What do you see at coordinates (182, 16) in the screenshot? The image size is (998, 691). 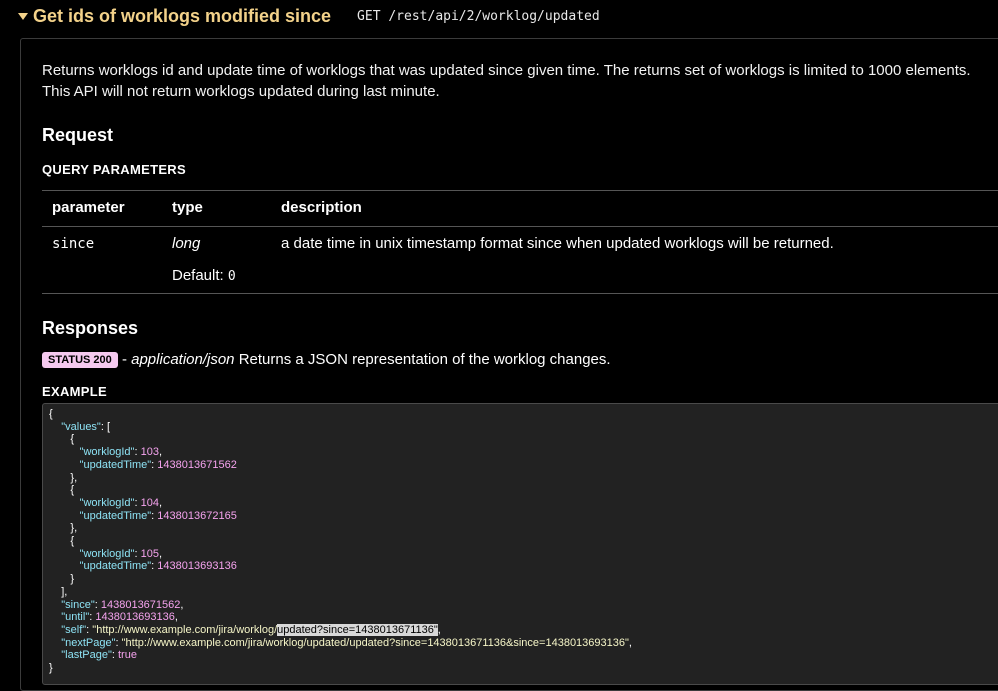 I see `section-title: Get ids of worklogs modified since` at bounding box center [182, 16].